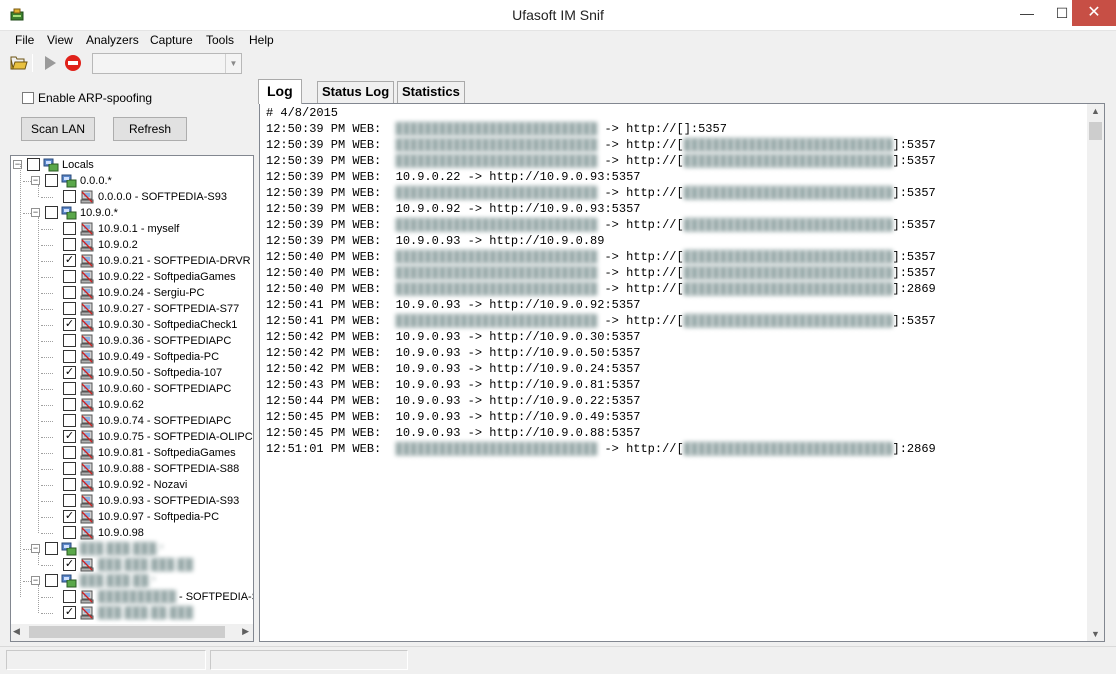 The height and width of the screenshot is (674, 1116). I want to click on menu-help: Help, so click(261, 40).